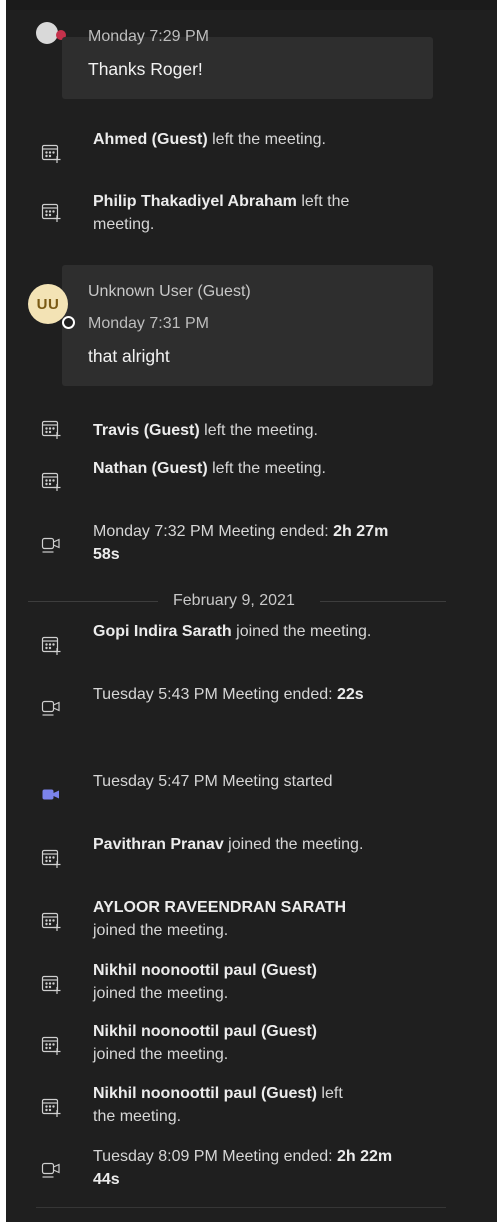  What do you see at coordinates (220, 907) in the screenshot?
I see `participant-name: AYLOOR RAVEENDRAN SARATH` at bounding box center [220, 907].